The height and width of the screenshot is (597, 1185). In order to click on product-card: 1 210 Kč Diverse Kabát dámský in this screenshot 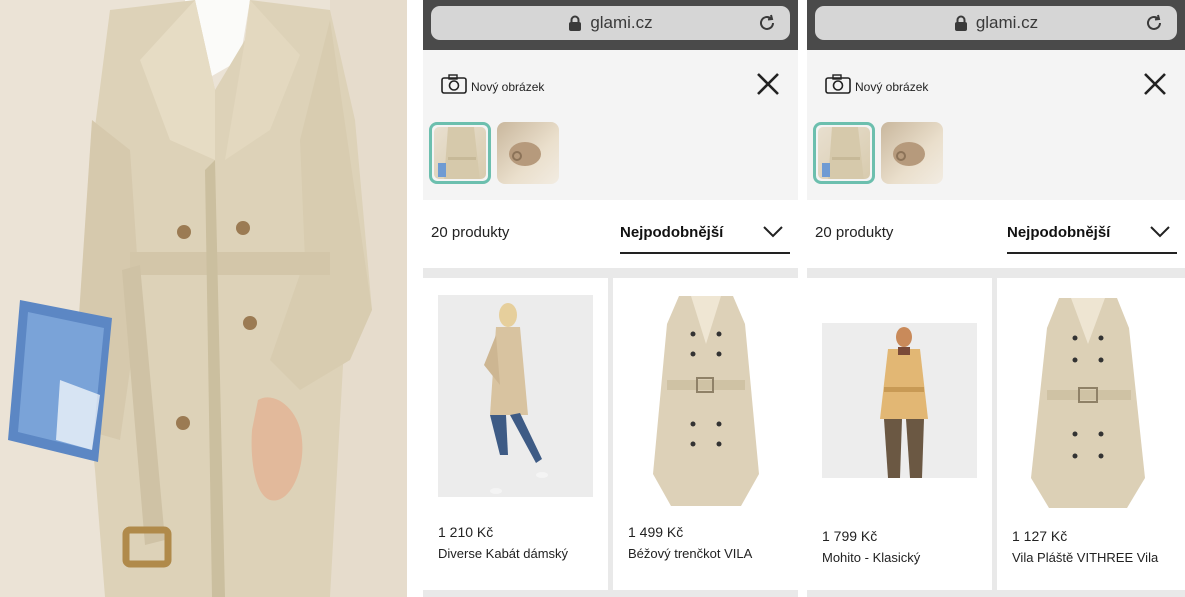, I will do `click(515, 434)`.